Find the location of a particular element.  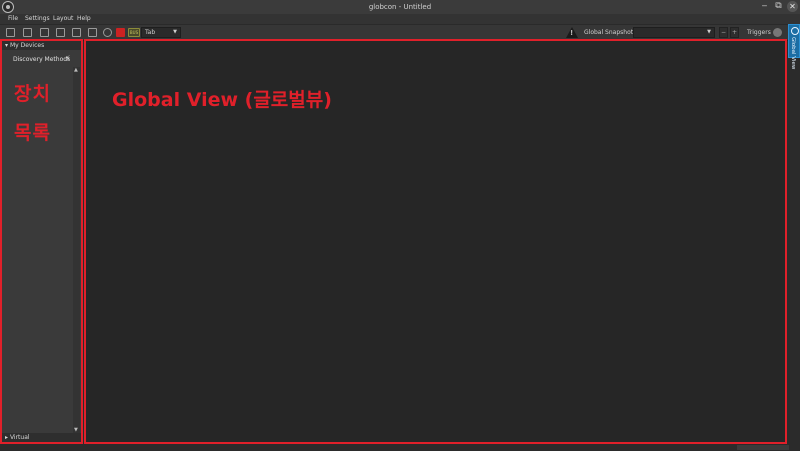

collapse-arrow-icon: ▸ is located at coordinates (7, 437).